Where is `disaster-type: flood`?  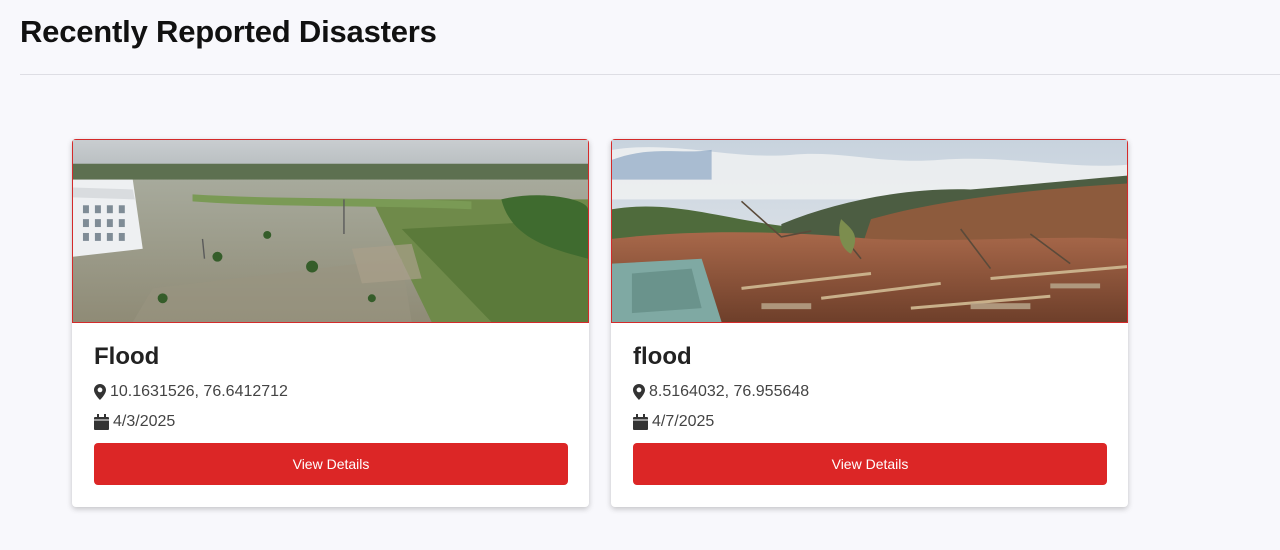
disaster-type: flood is located at coordinates (662, 356).